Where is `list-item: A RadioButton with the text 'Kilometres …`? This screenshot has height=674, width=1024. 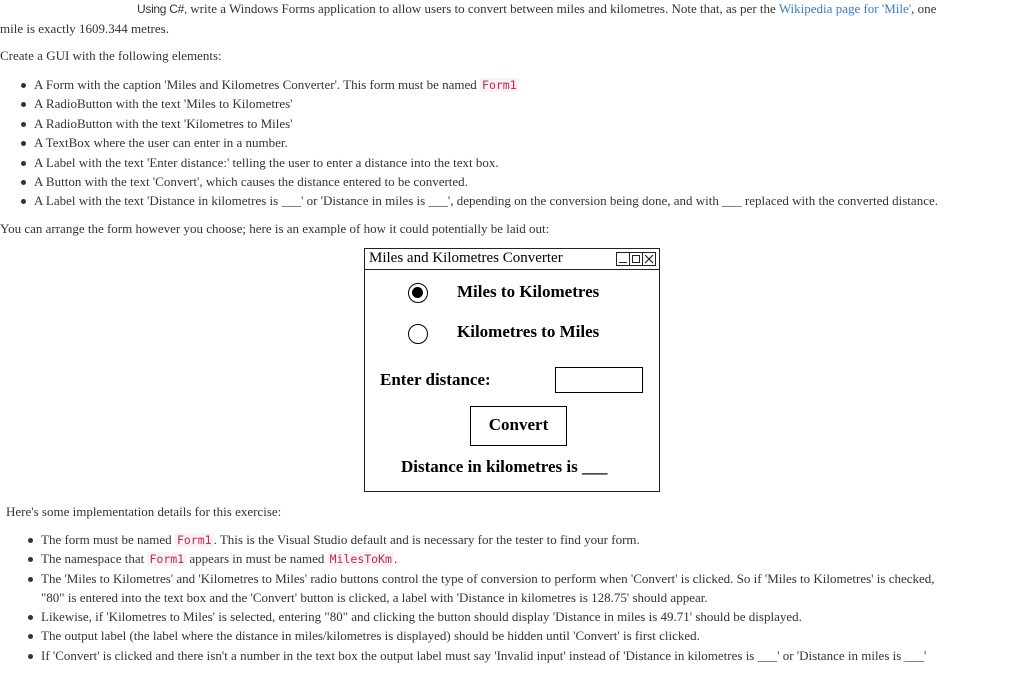
list-item: A RadioButton with the text 'Kilometres … is located at coordinates (479, 123).